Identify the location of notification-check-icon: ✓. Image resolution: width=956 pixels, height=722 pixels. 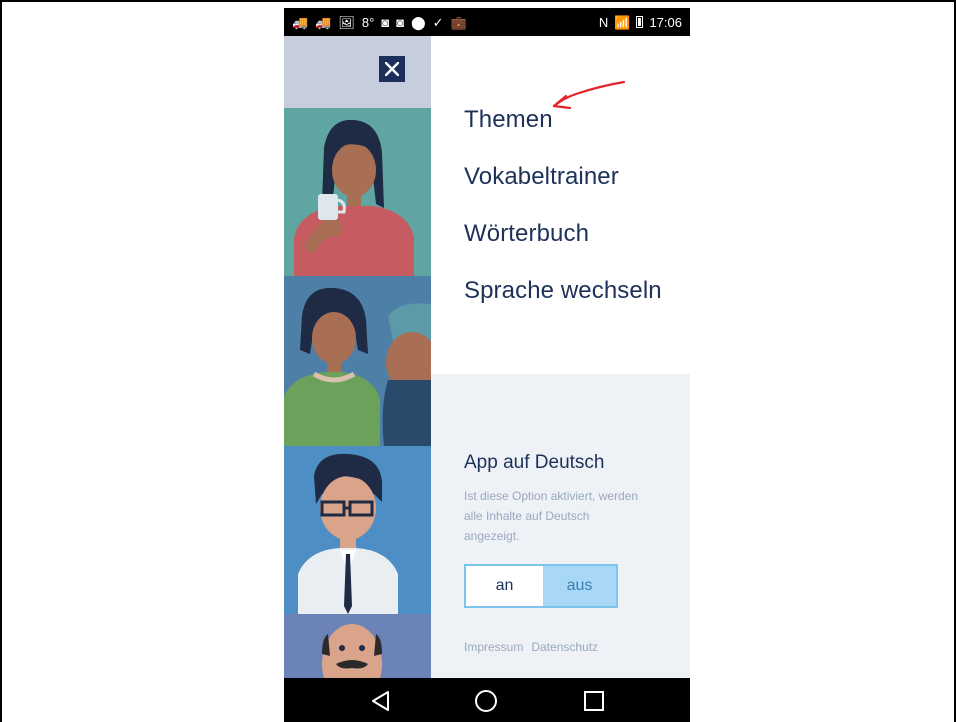
(438, 22).